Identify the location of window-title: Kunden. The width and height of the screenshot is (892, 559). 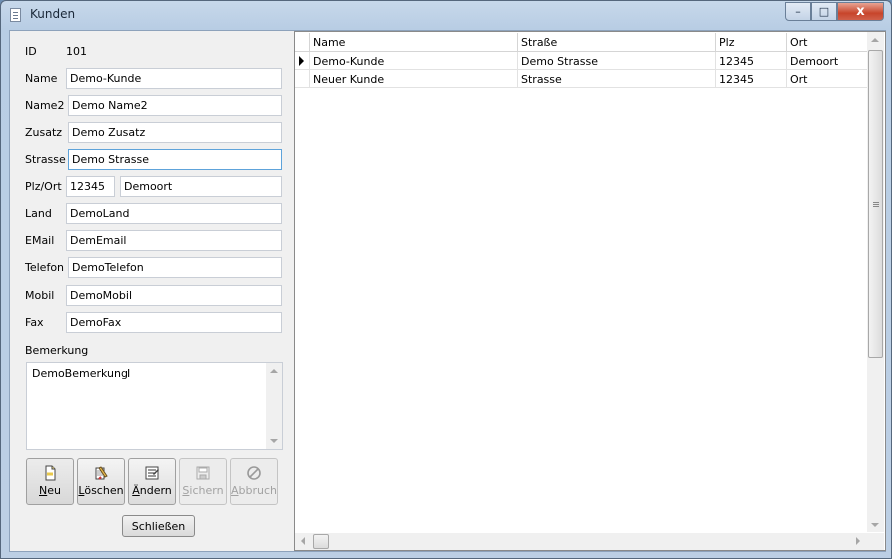
(53, 14).